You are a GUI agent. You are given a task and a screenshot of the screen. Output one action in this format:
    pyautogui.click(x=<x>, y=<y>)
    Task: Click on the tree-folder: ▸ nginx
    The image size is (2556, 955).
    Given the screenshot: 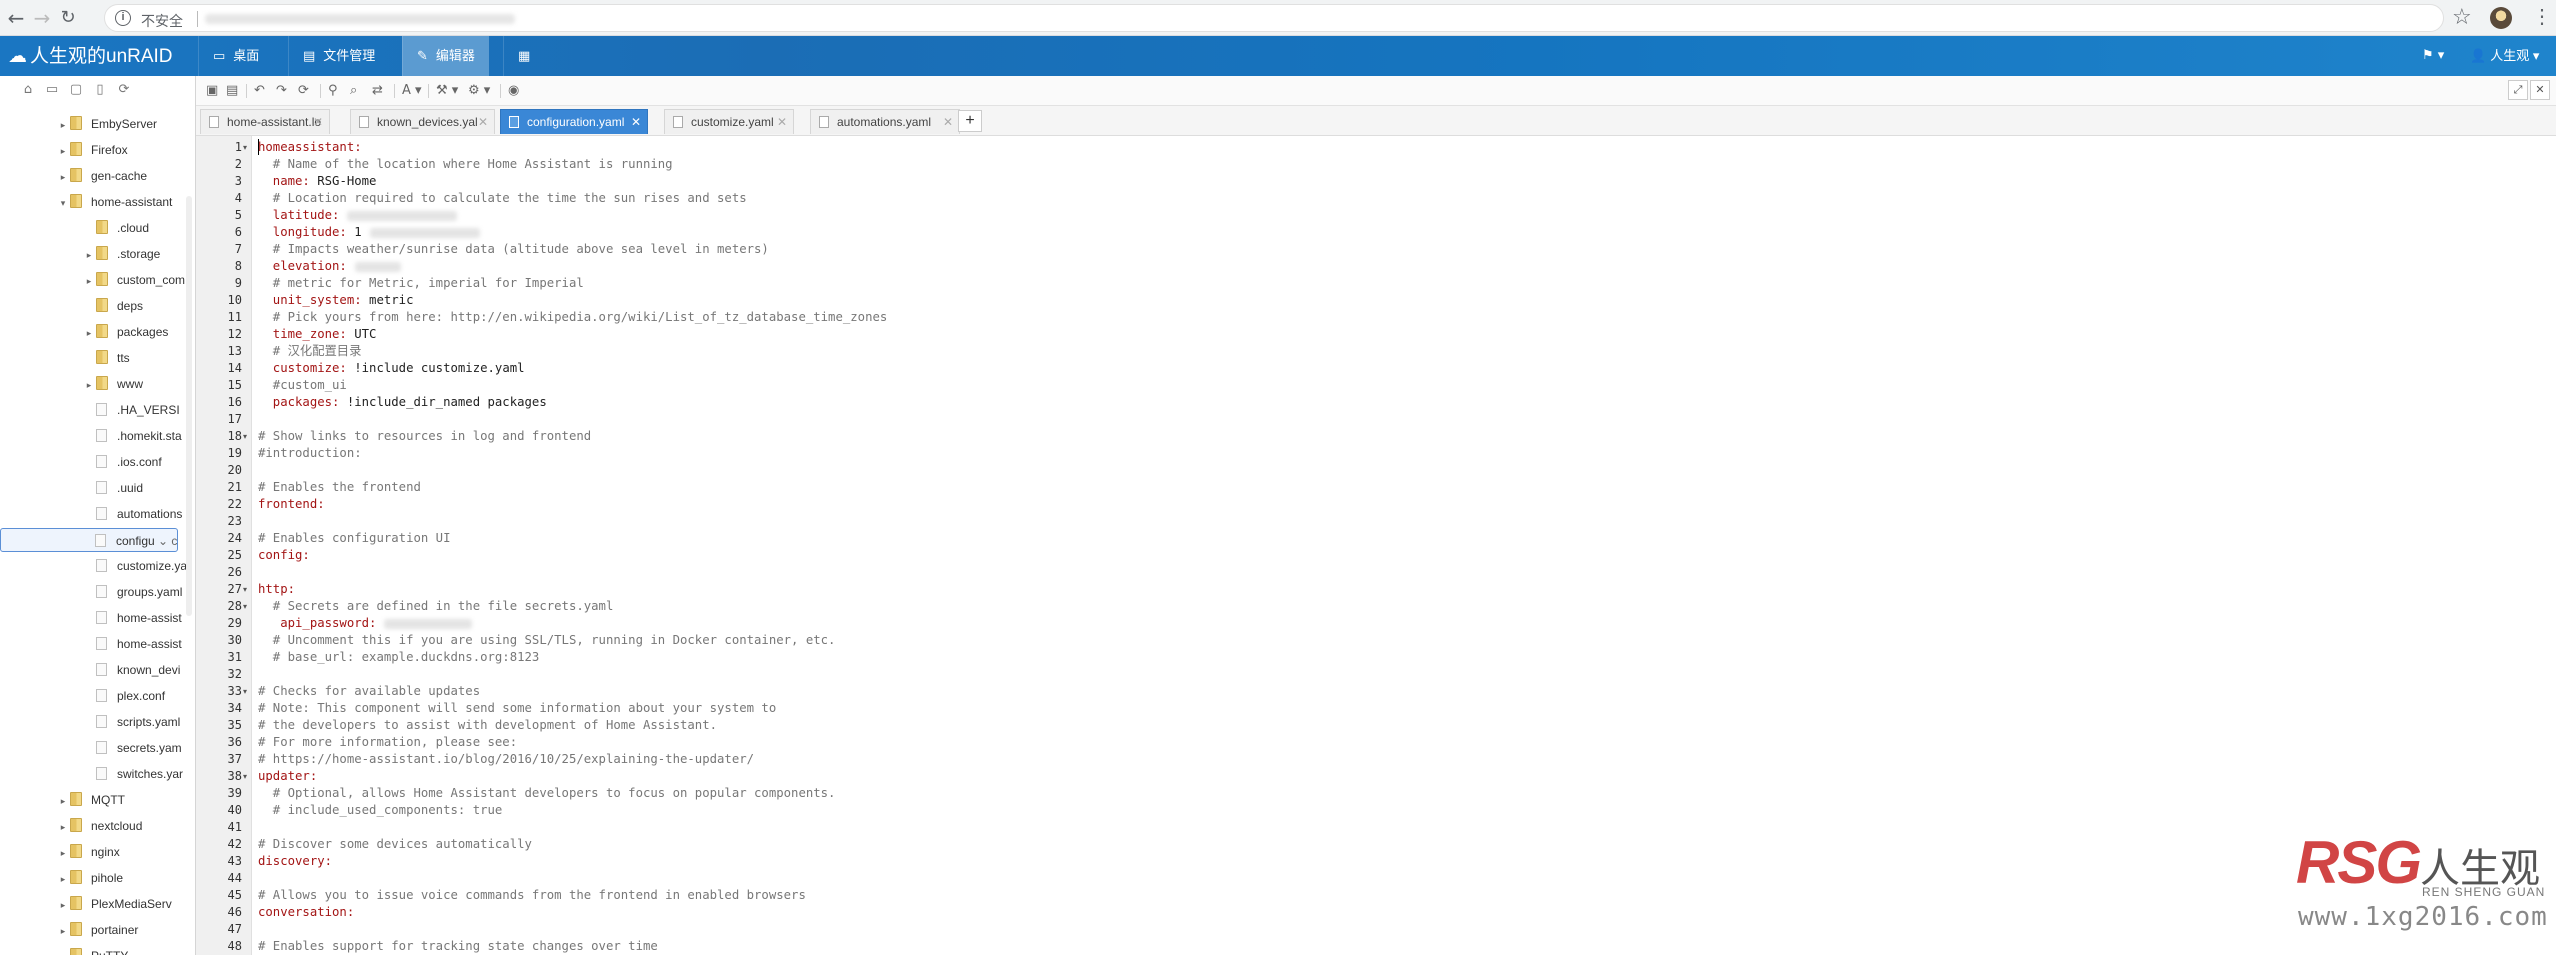 What is the action you would take?
    pyautogui.click(x=121, y=852)
    